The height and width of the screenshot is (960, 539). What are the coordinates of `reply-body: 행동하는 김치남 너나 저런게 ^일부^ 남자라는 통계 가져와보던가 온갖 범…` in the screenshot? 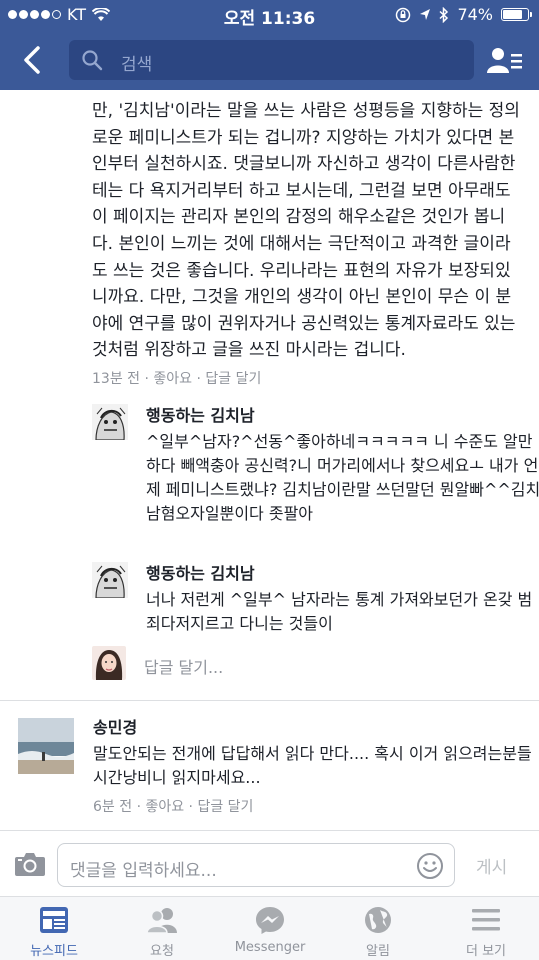 It's located at (342, 598).